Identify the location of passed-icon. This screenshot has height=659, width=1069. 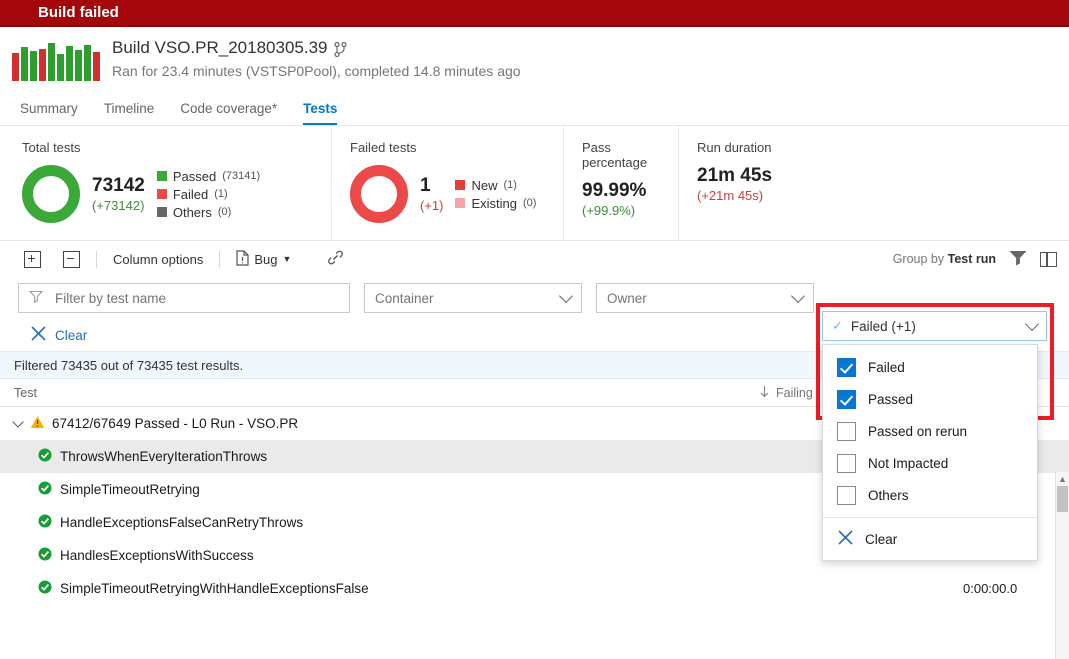
(45, 456).